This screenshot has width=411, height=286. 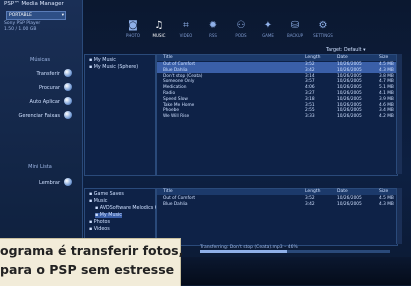 What do you see at coordinates (277, 88) in the screenshot?
I see `table-row: Medication 4:06 10/26/2005 5.1 MB` at bounding box center [277, 88].